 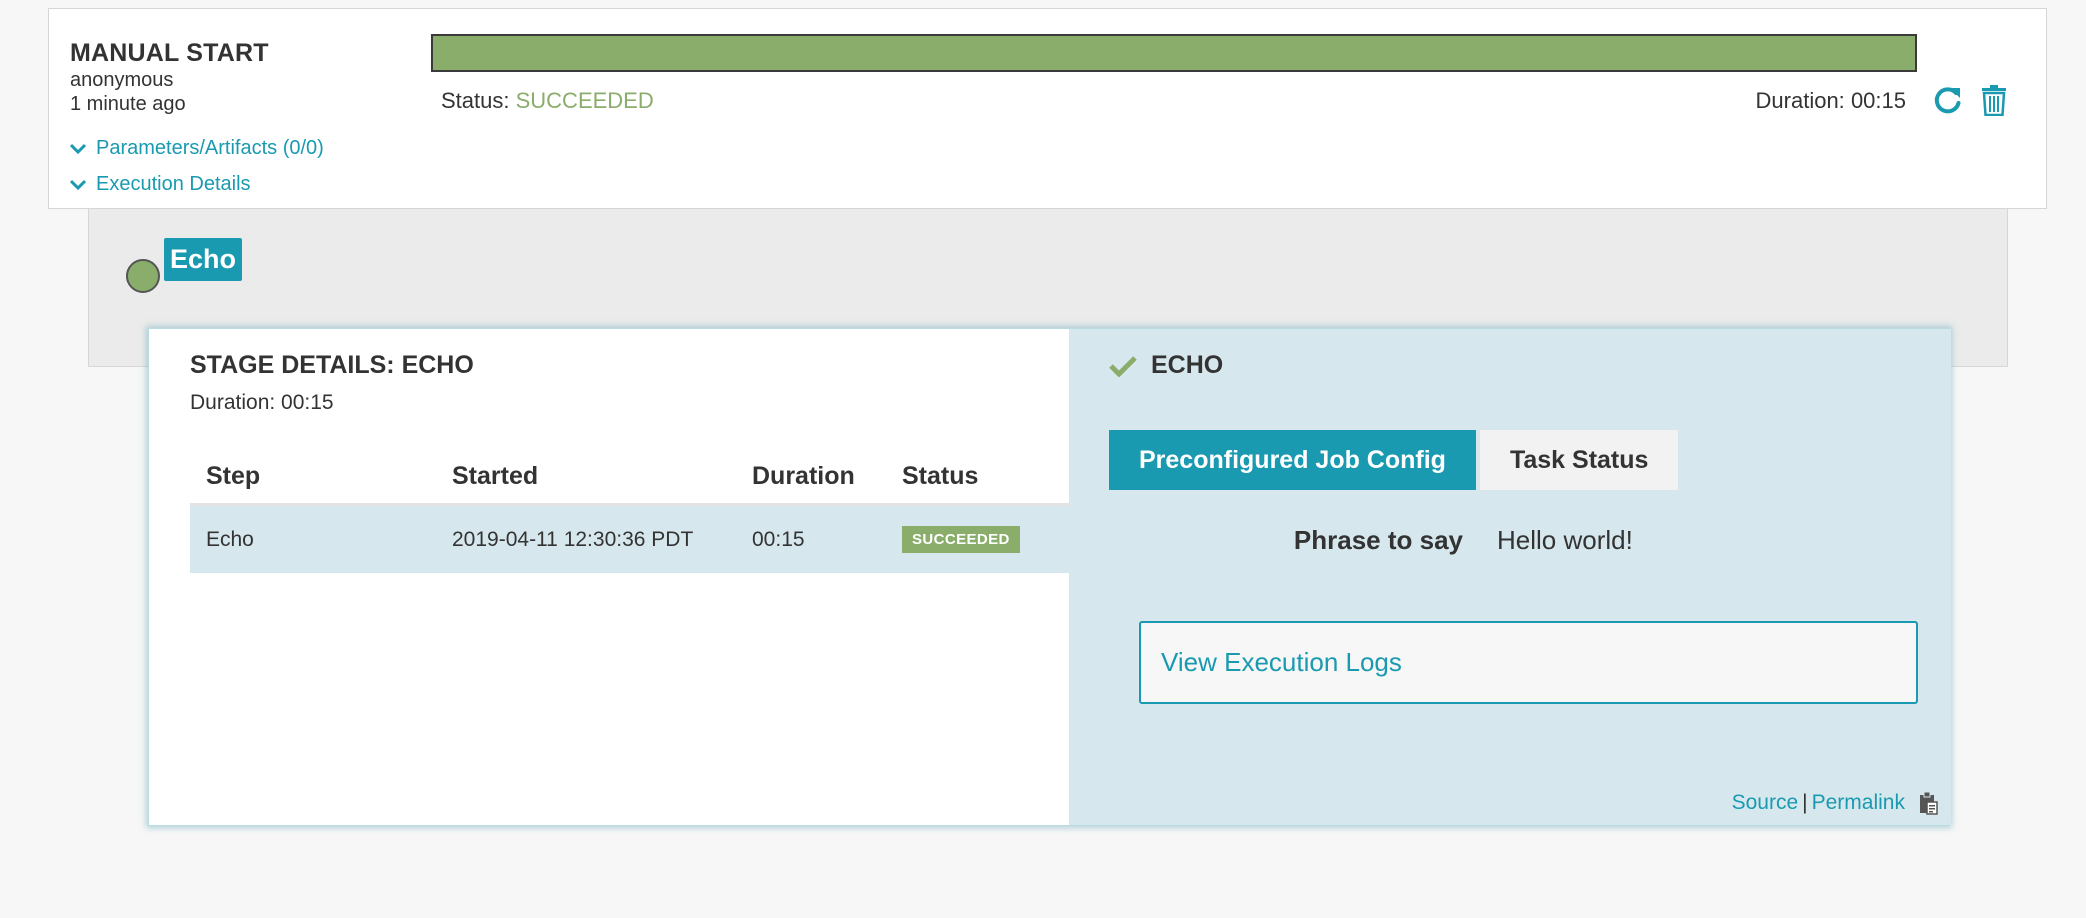 I want to click on permalink-link: Permalink, so click(x=1858, y=803).